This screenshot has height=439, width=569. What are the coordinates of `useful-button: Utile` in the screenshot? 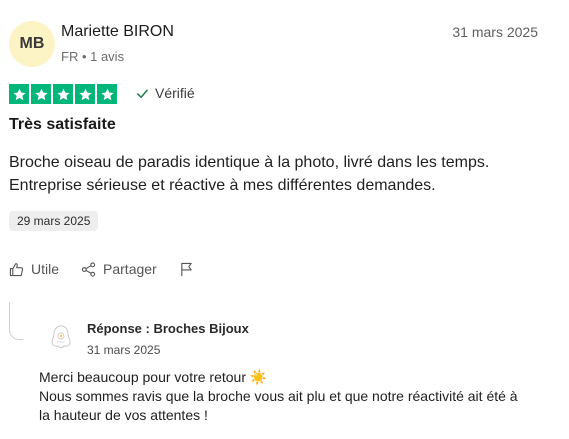 It's located at (34, 269).